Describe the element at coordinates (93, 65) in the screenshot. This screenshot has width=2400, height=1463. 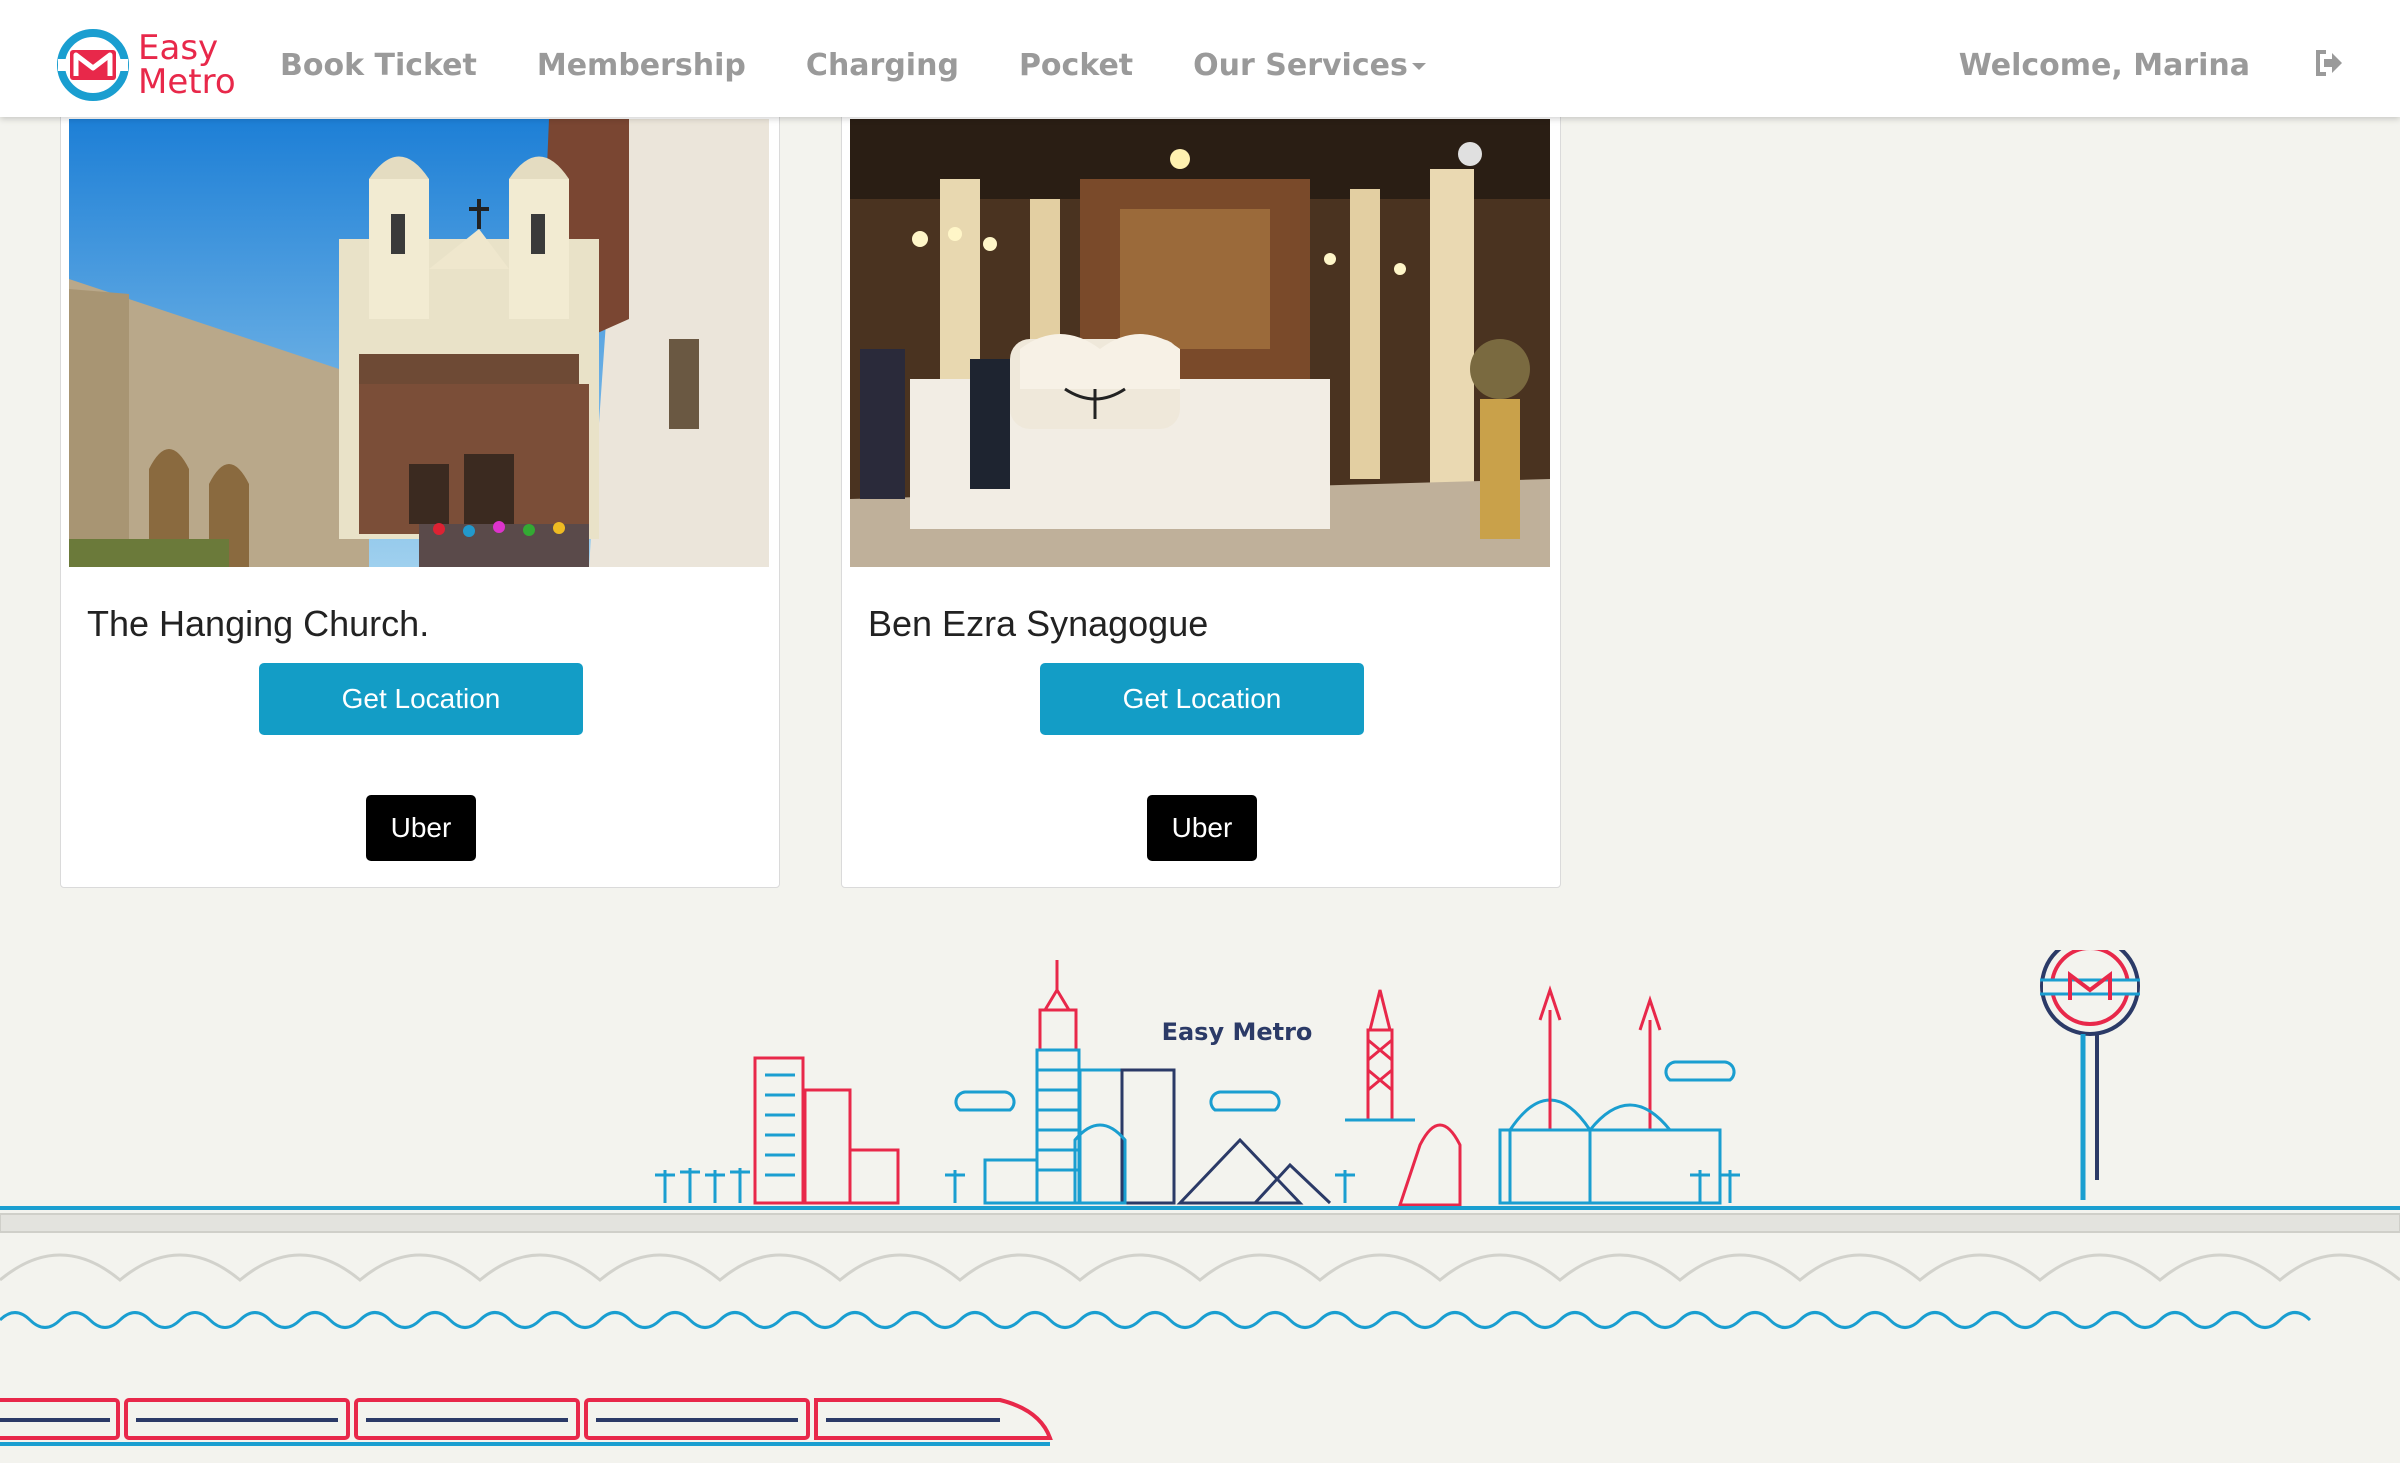
I see `metro-logo-icon` at that location.